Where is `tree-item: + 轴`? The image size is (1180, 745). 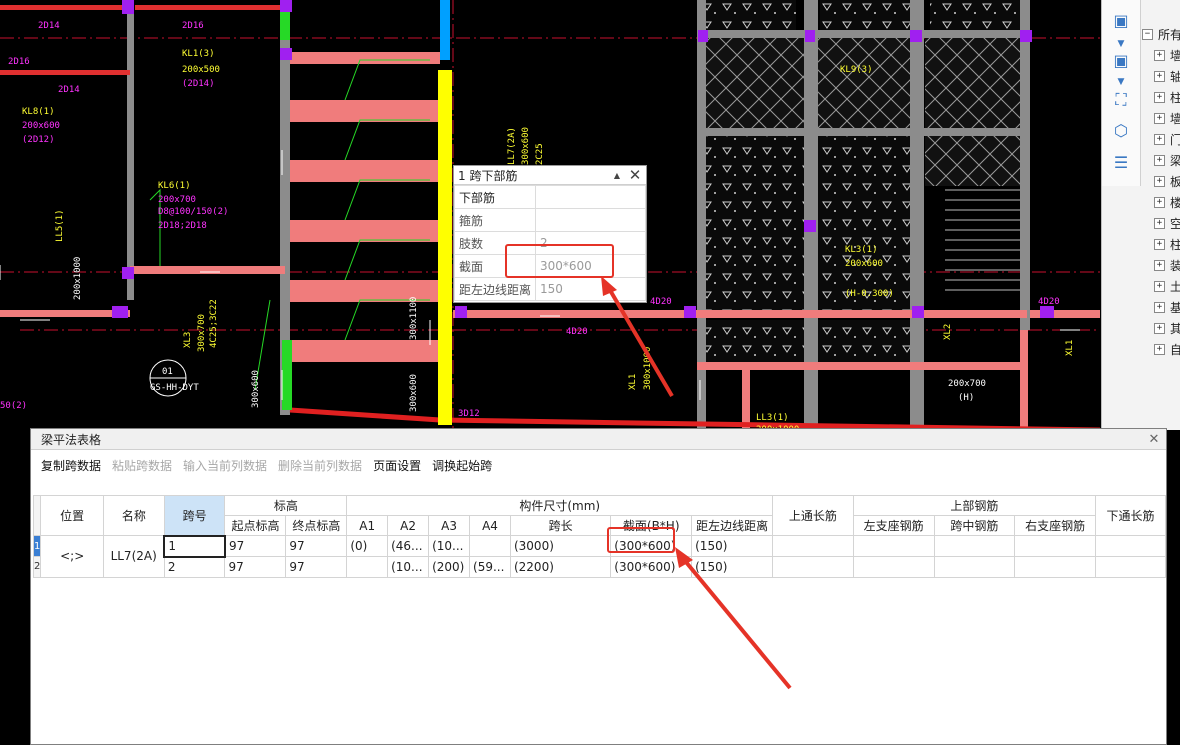
tree-item: + 轴 is located at coordinates (1161, 76).